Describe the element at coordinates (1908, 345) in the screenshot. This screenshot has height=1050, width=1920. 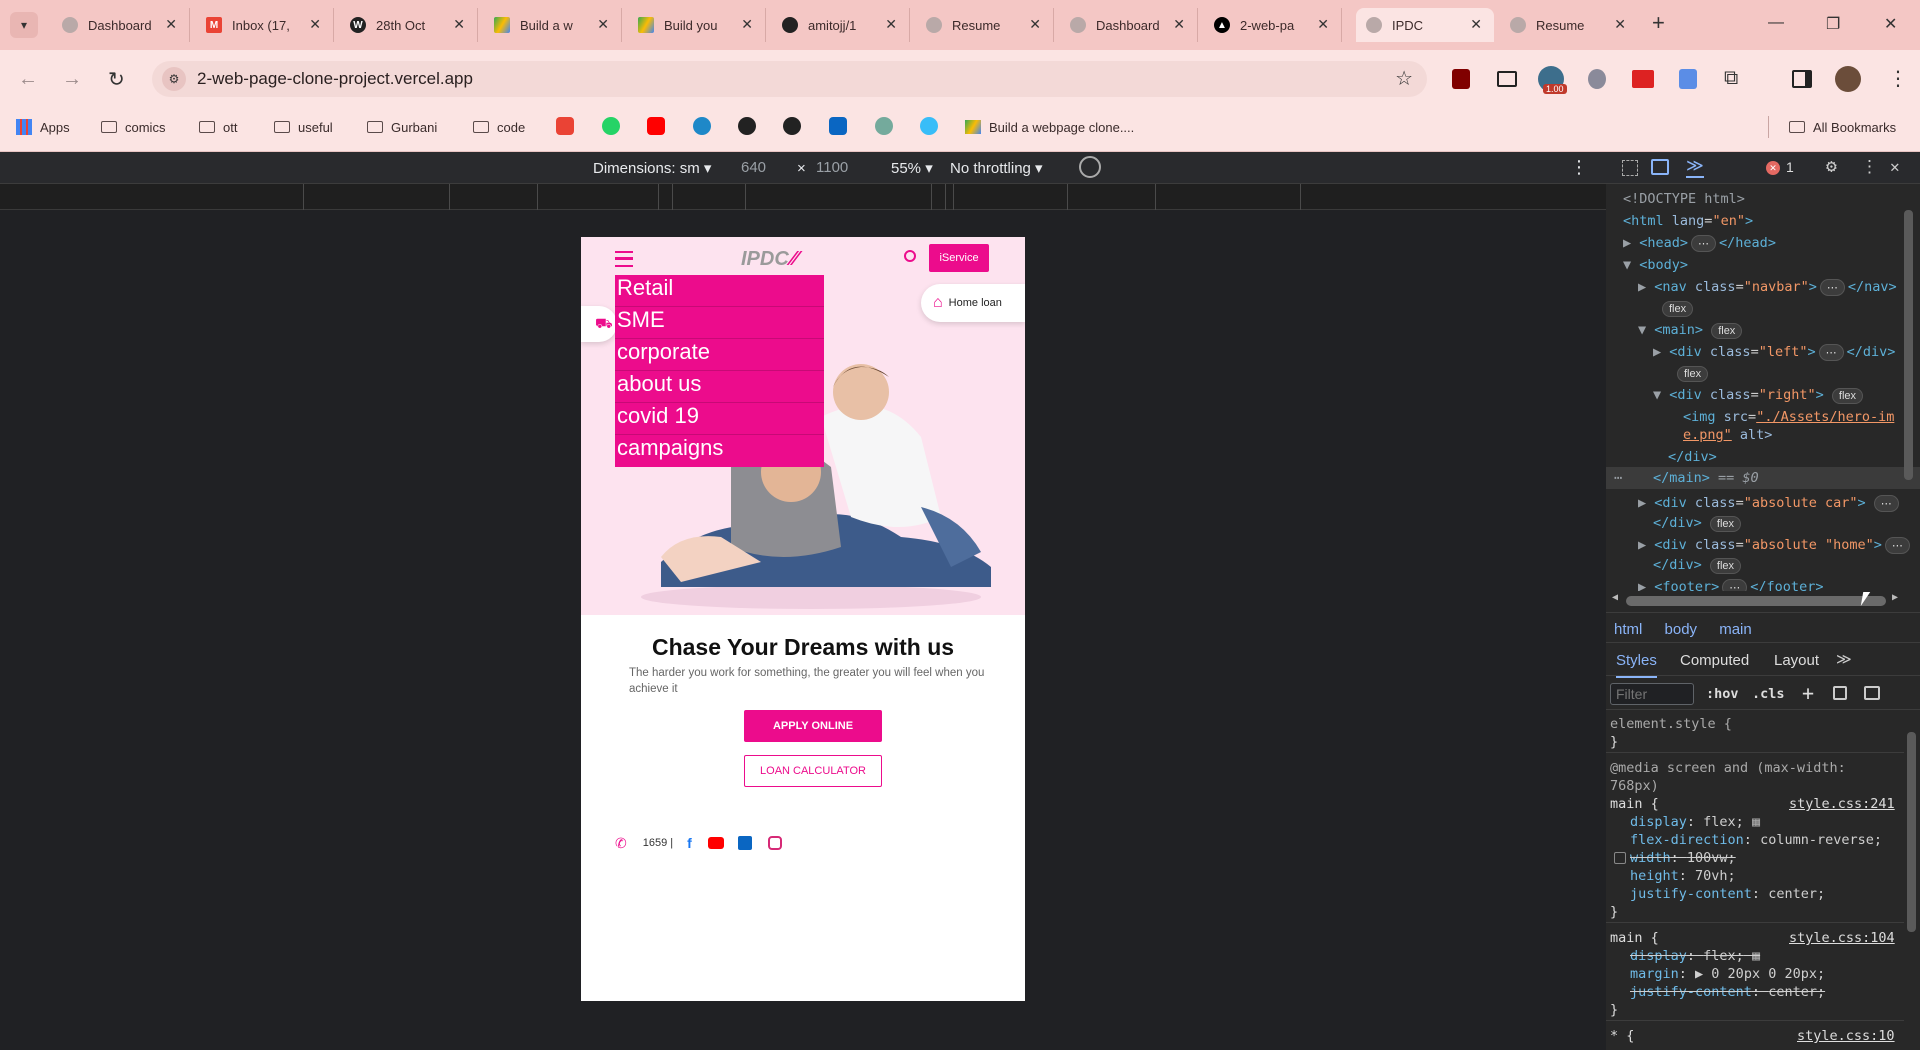
I see `dom-vertical-scrollbar` at that location.